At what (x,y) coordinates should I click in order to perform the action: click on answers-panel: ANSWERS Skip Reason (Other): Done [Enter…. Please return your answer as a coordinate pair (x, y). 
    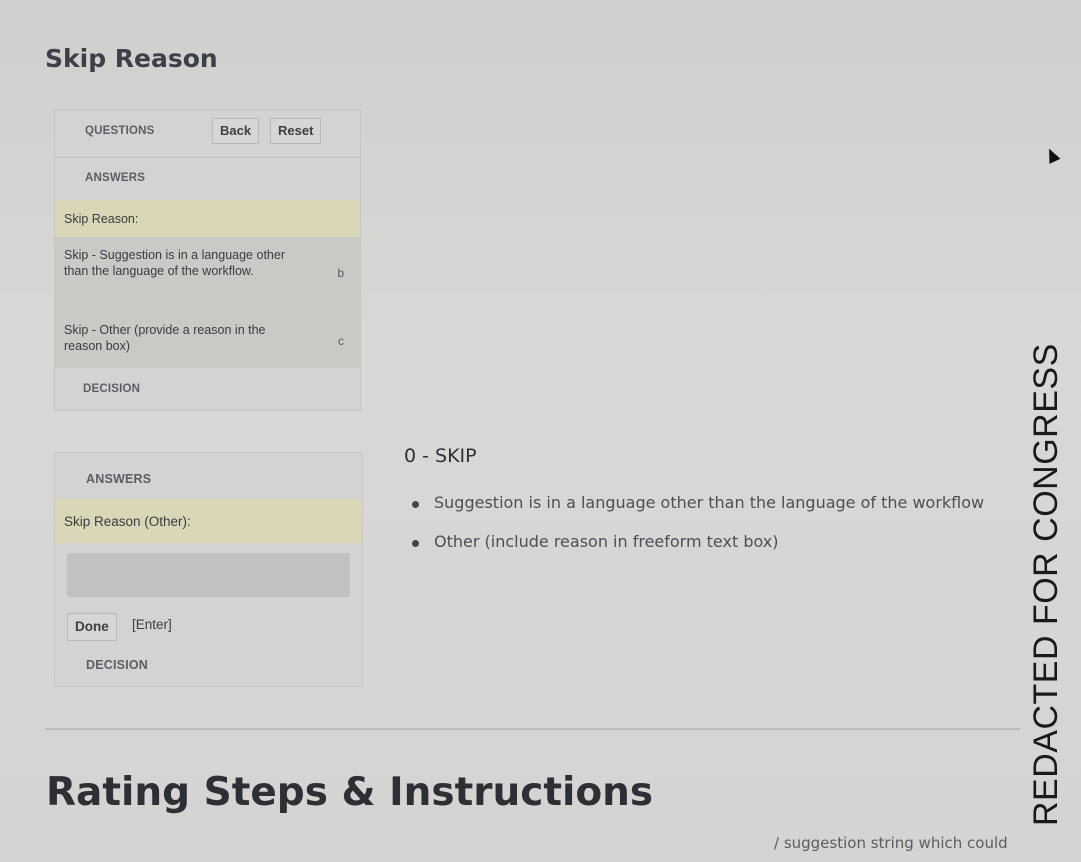
    Looking at the image, I should click on (208, 569).